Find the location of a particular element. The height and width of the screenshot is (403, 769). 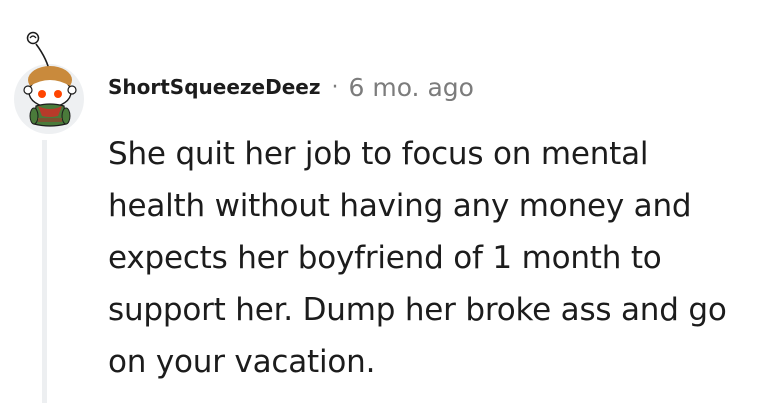

reddit-snoo-avatar-icon is located at coordinates (50, 79).